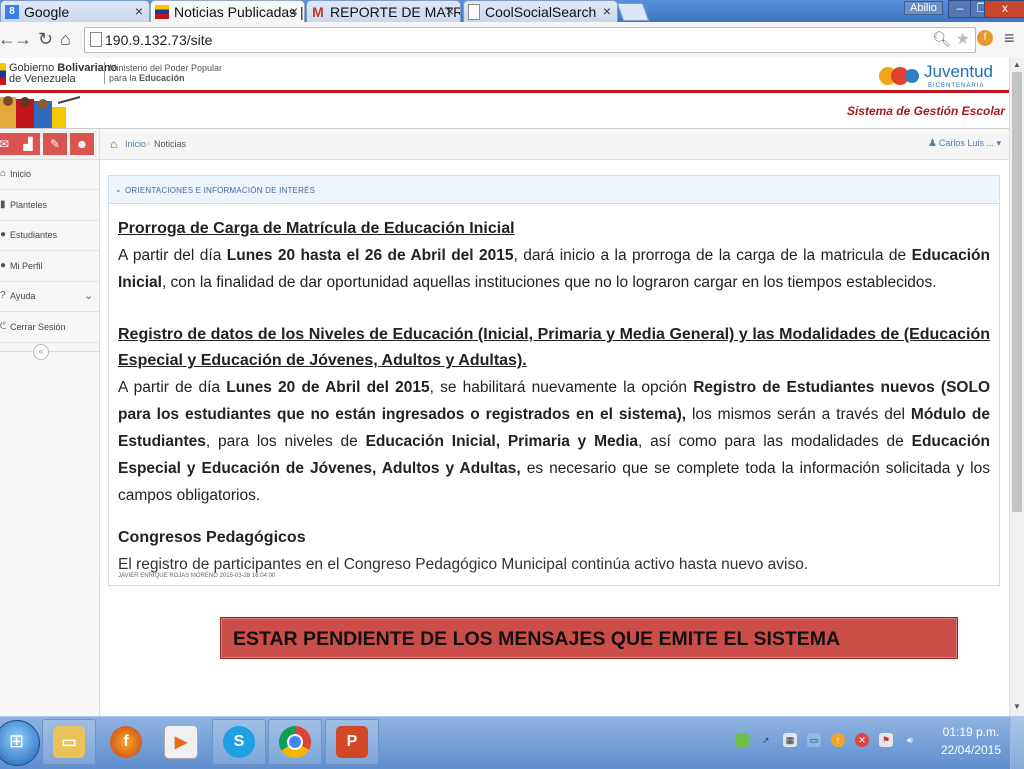 This screenshot has height=769, width=1024. I want to click on news3-heading: Congresos Pedagógicos, so click(212, 537).